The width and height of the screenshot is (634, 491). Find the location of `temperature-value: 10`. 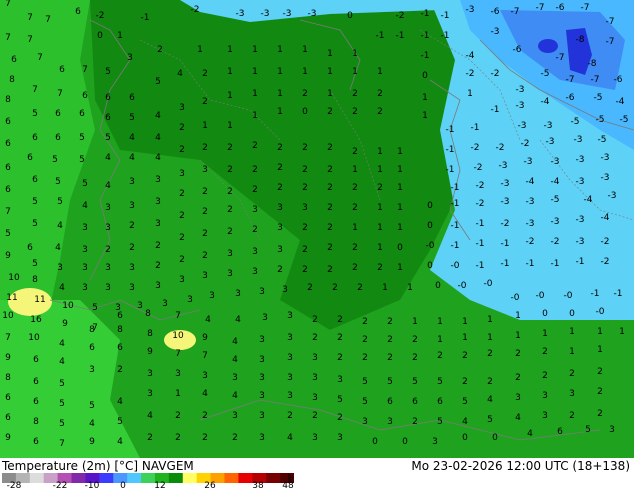

temperature-value: 10 is located at coordinates (14, 278).